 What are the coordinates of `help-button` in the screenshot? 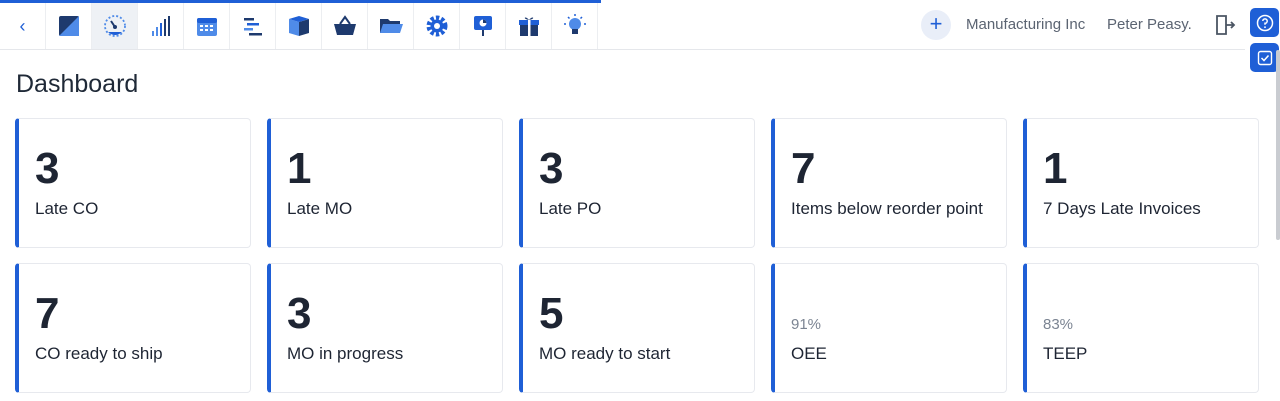 It's located at (1264, 22).